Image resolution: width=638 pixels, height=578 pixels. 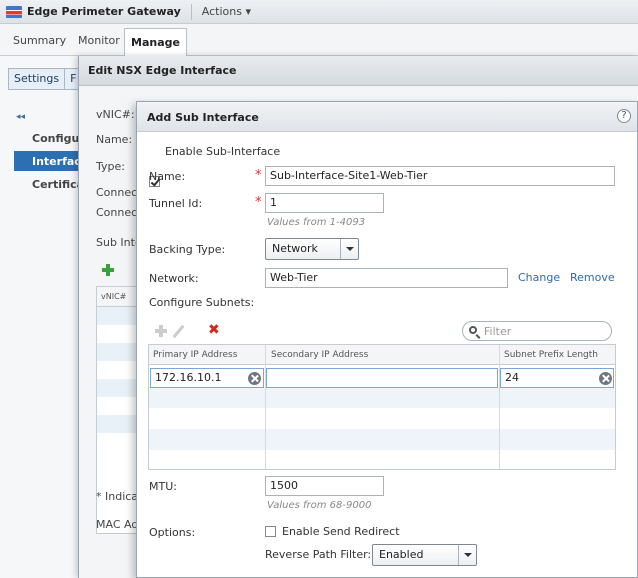 What do you see at coordinates (174, 278) in the screenshot?
I see `network-label: Network:` at bounding box center [174, 278].